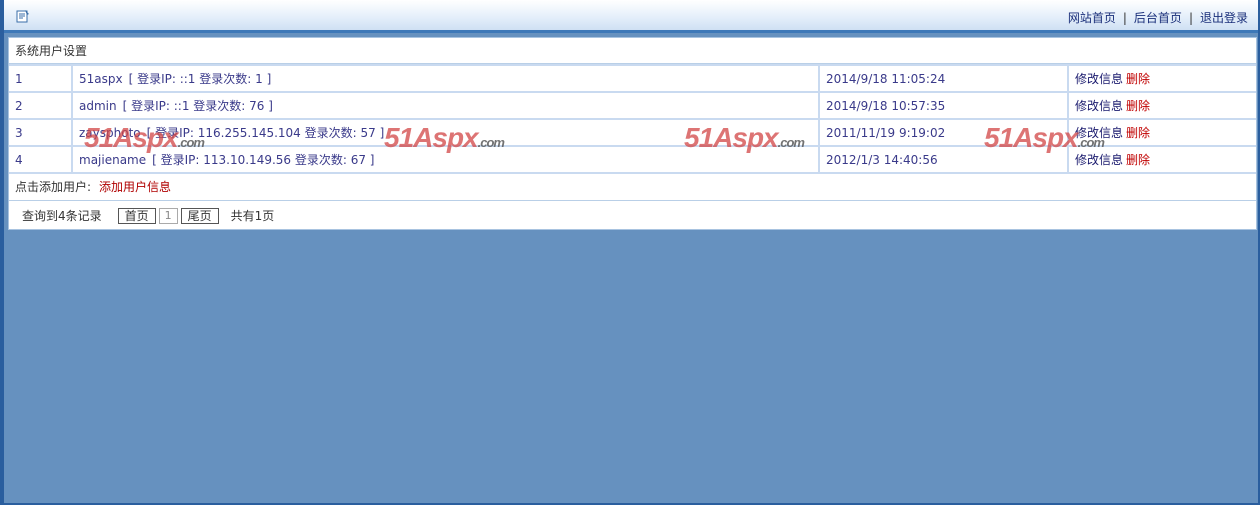 The height and width of the screenshot is (505, 1260). What do you see at coordinates (168, 216) in the screenshot?
I see `current-page-number: 1` at bounding box center [168, 216].